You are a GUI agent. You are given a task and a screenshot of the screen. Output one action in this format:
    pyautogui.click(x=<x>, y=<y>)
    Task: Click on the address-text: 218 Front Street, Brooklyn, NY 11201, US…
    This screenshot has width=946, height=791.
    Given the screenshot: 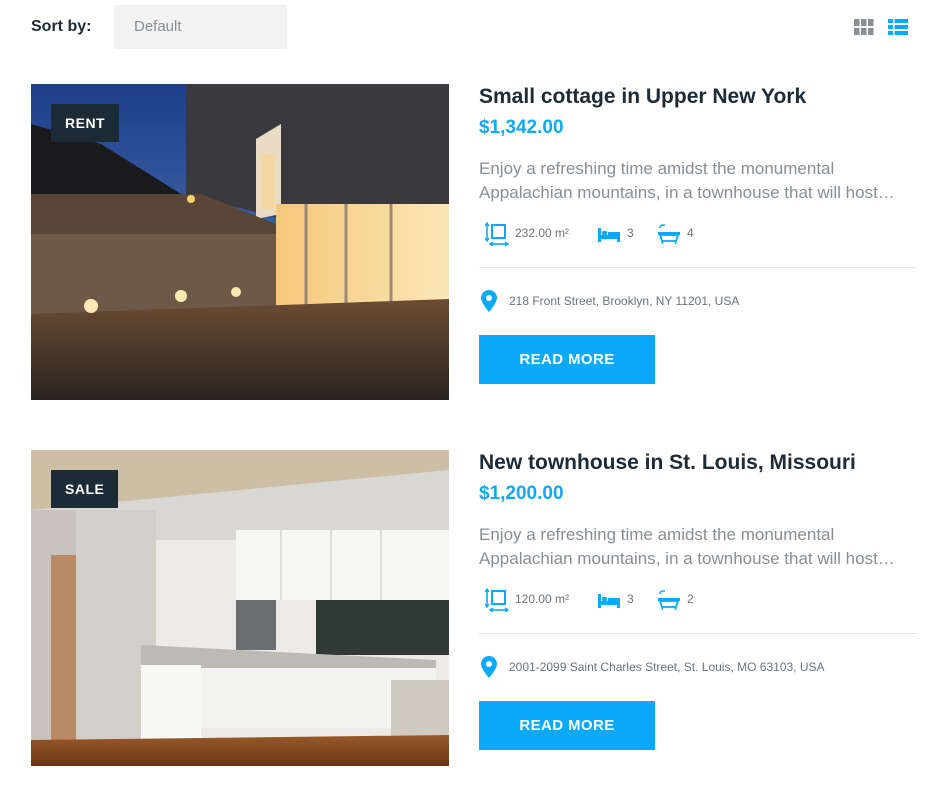 What is the action you would take?
    pyautogui.click(x=624, y=301)
    